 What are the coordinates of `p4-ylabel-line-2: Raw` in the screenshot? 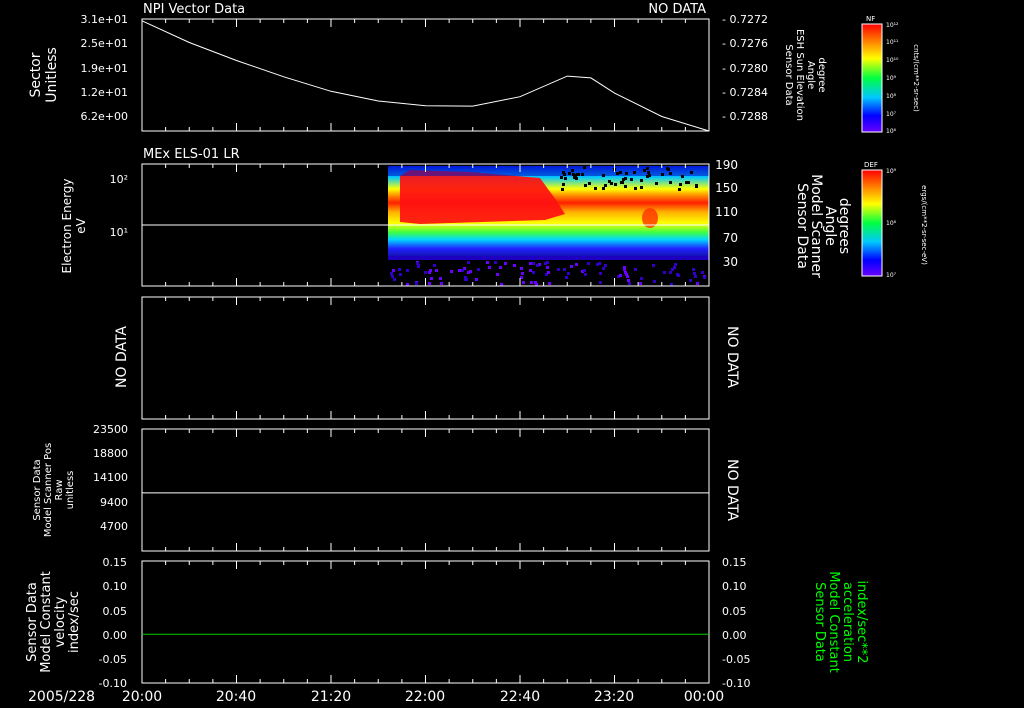 It's located at (59, 489).